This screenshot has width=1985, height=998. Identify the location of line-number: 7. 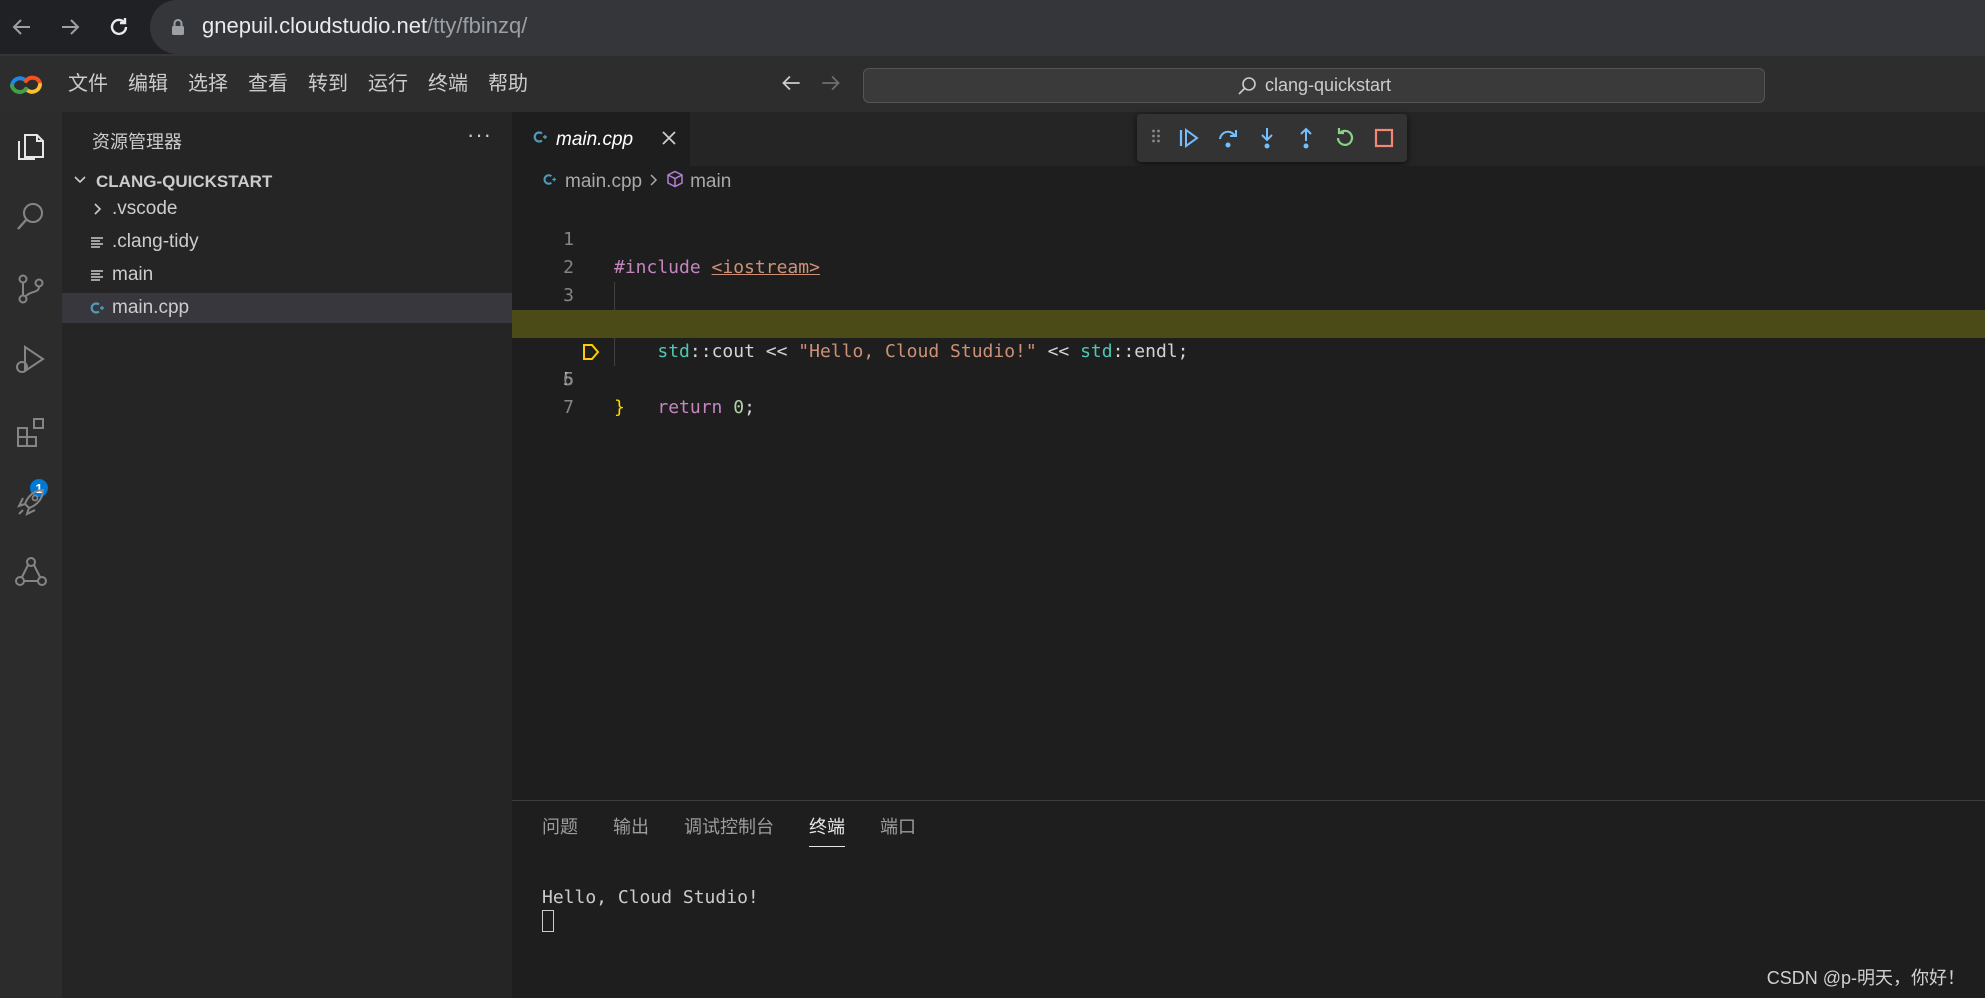
(568, 407).